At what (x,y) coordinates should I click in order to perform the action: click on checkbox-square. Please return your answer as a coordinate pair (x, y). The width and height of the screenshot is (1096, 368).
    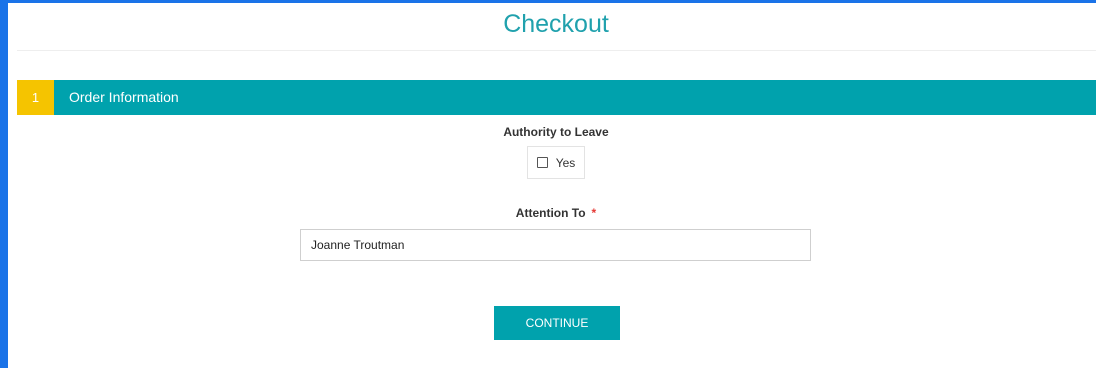
    Looking at the image, I should click on (542, 162).